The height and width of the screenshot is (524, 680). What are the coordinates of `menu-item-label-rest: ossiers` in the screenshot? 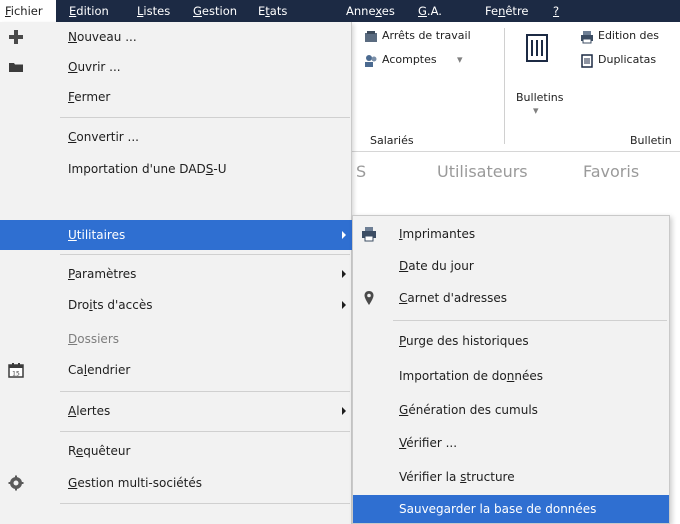 It's located at (98, 339).